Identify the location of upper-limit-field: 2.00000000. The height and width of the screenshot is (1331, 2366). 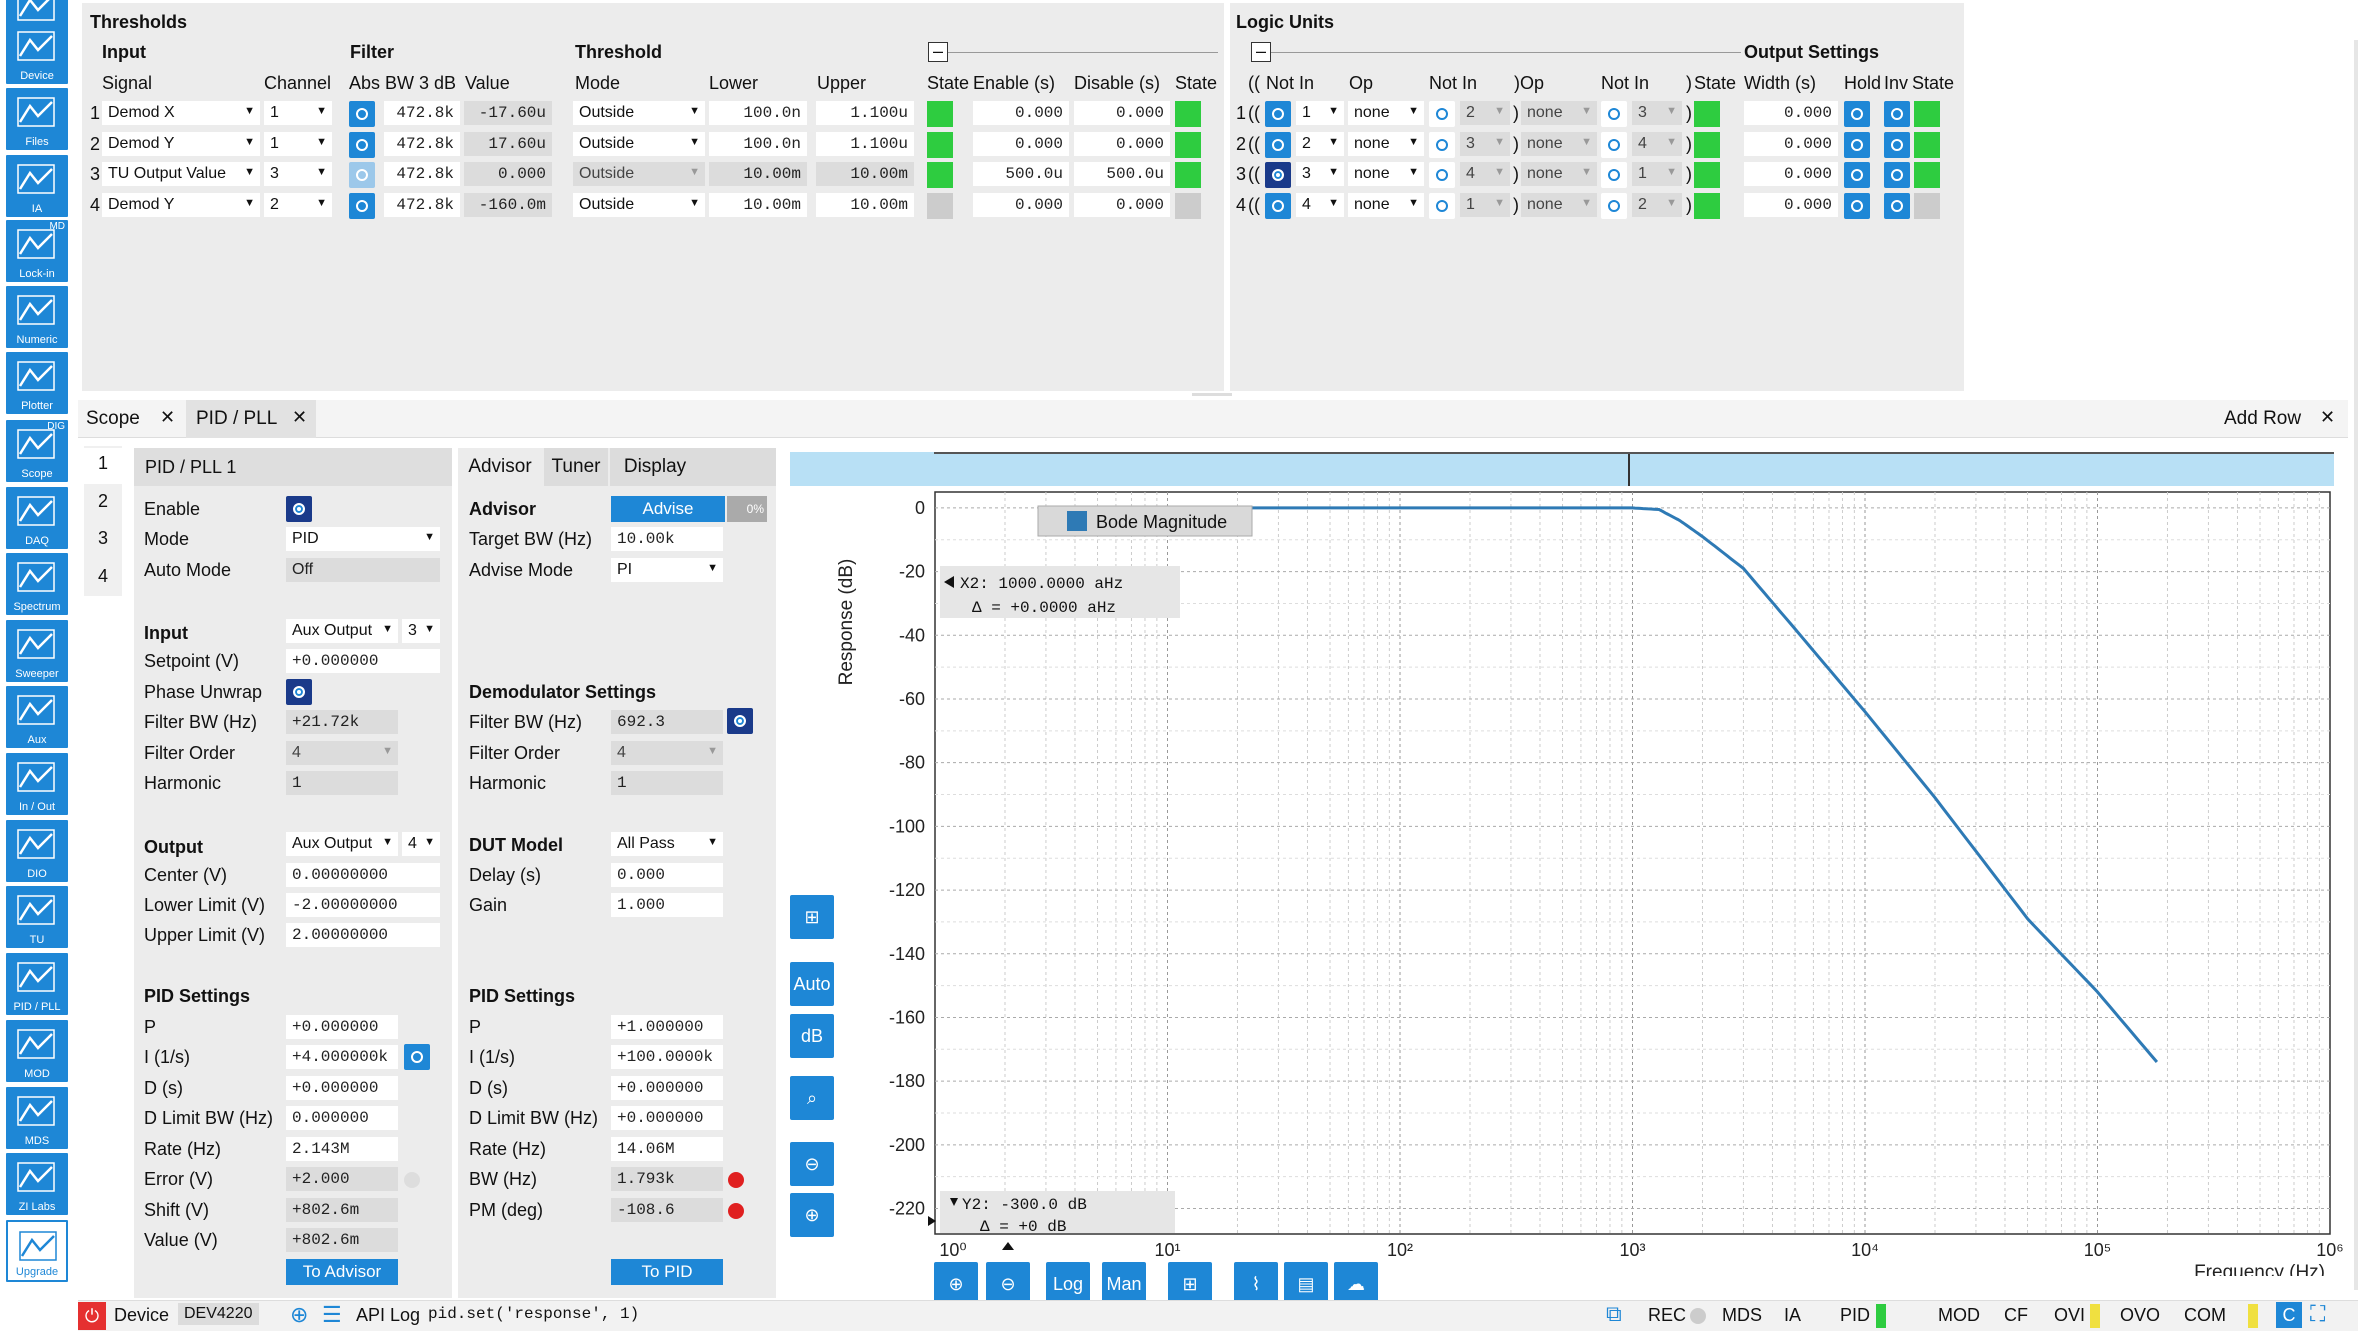
(363, 935).